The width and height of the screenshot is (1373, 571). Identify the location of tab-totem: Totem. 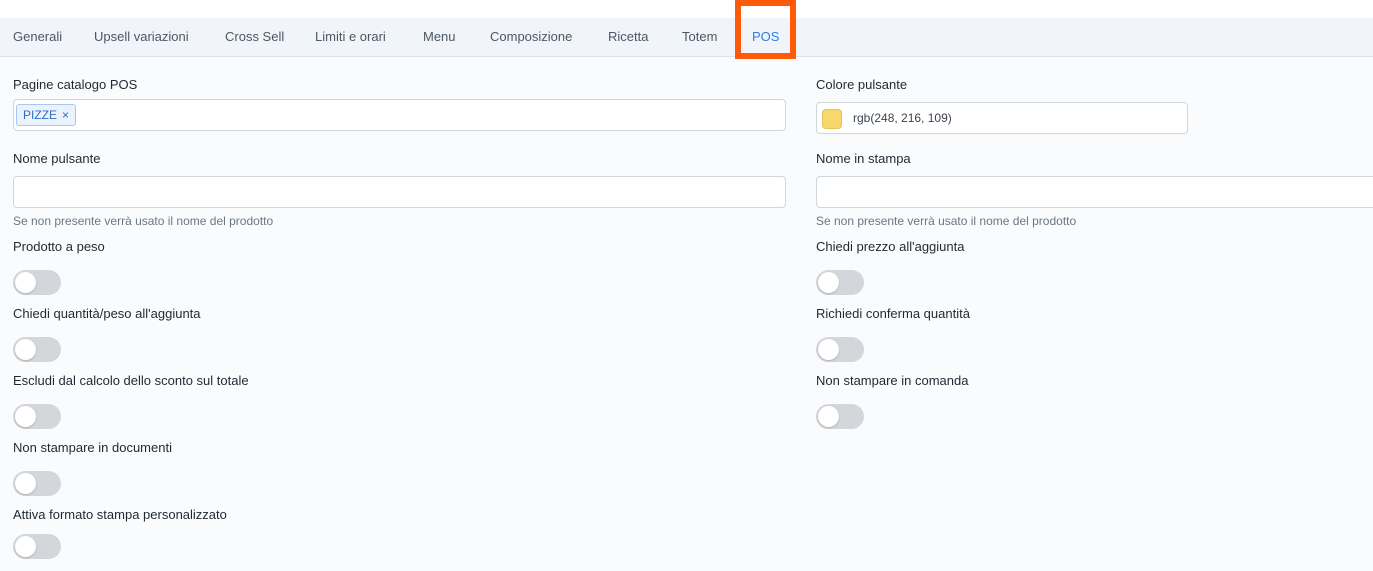
(699, 37).